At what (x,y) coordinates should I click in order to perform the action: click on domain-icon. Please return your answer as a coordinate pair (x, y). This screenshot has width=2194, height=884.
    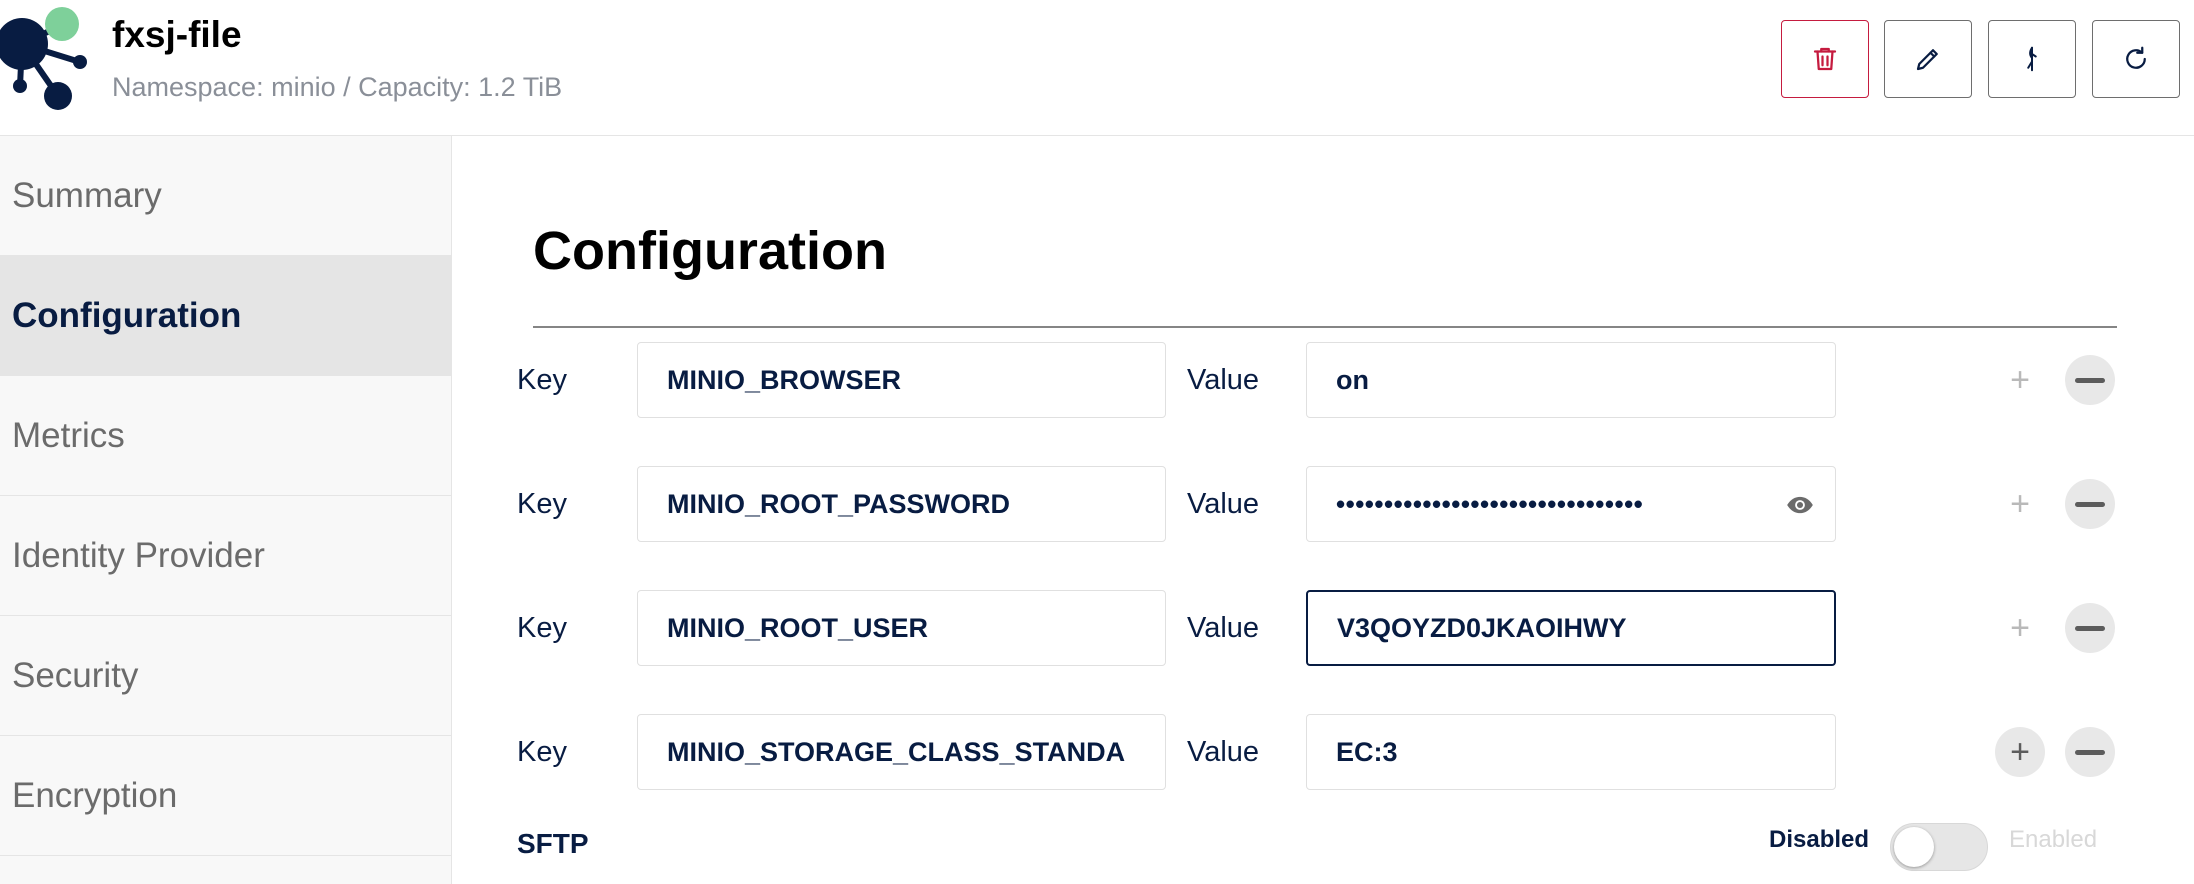
    Looking at the image, I should click on (2032, 59).